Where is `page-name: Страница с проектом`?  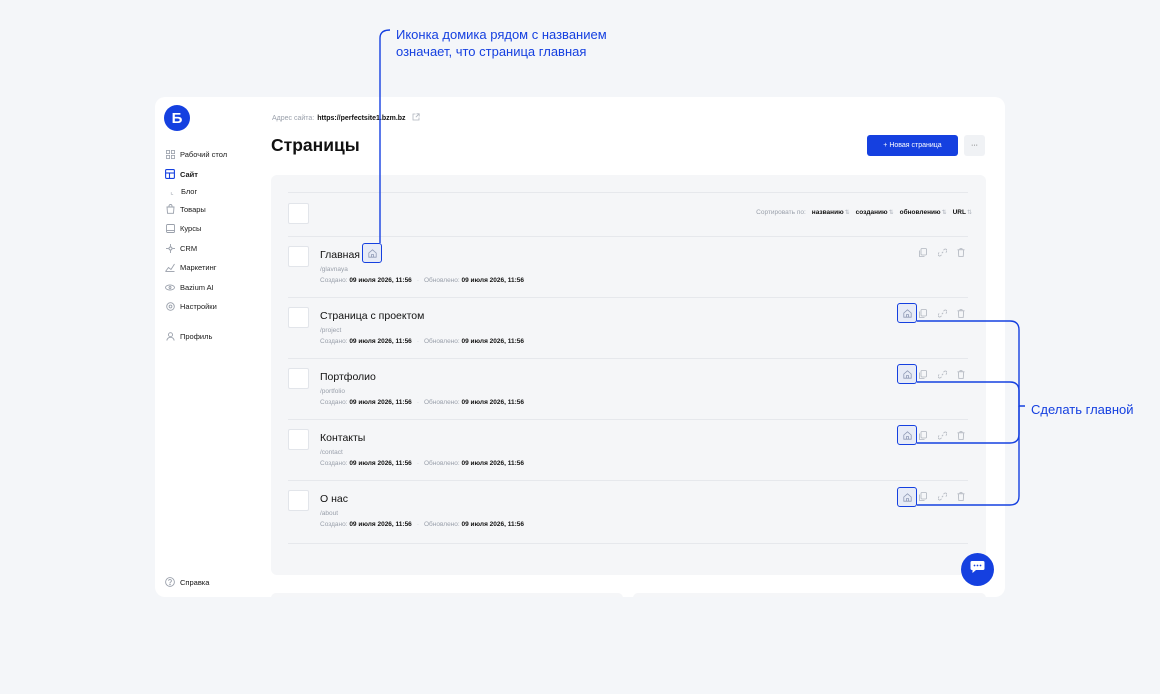
page-name: Страница с проектом is located at coordinates (372, 316).